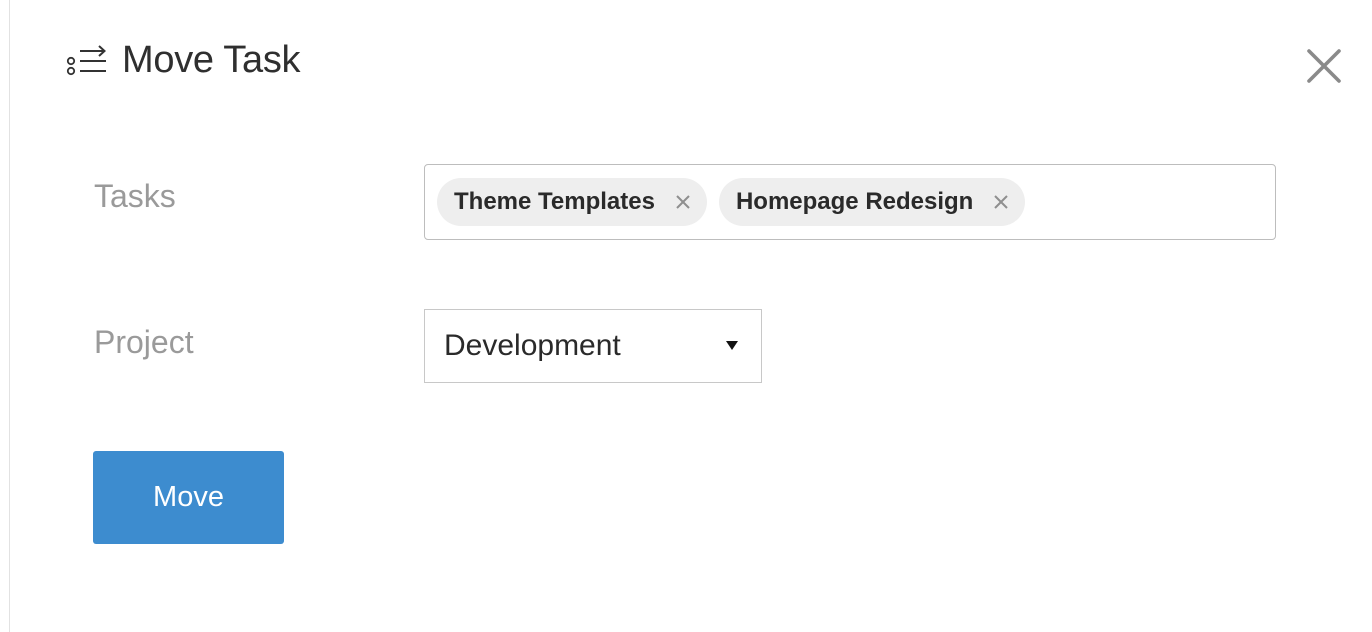  I want to click on caret-down-icon, so click(732, 345).